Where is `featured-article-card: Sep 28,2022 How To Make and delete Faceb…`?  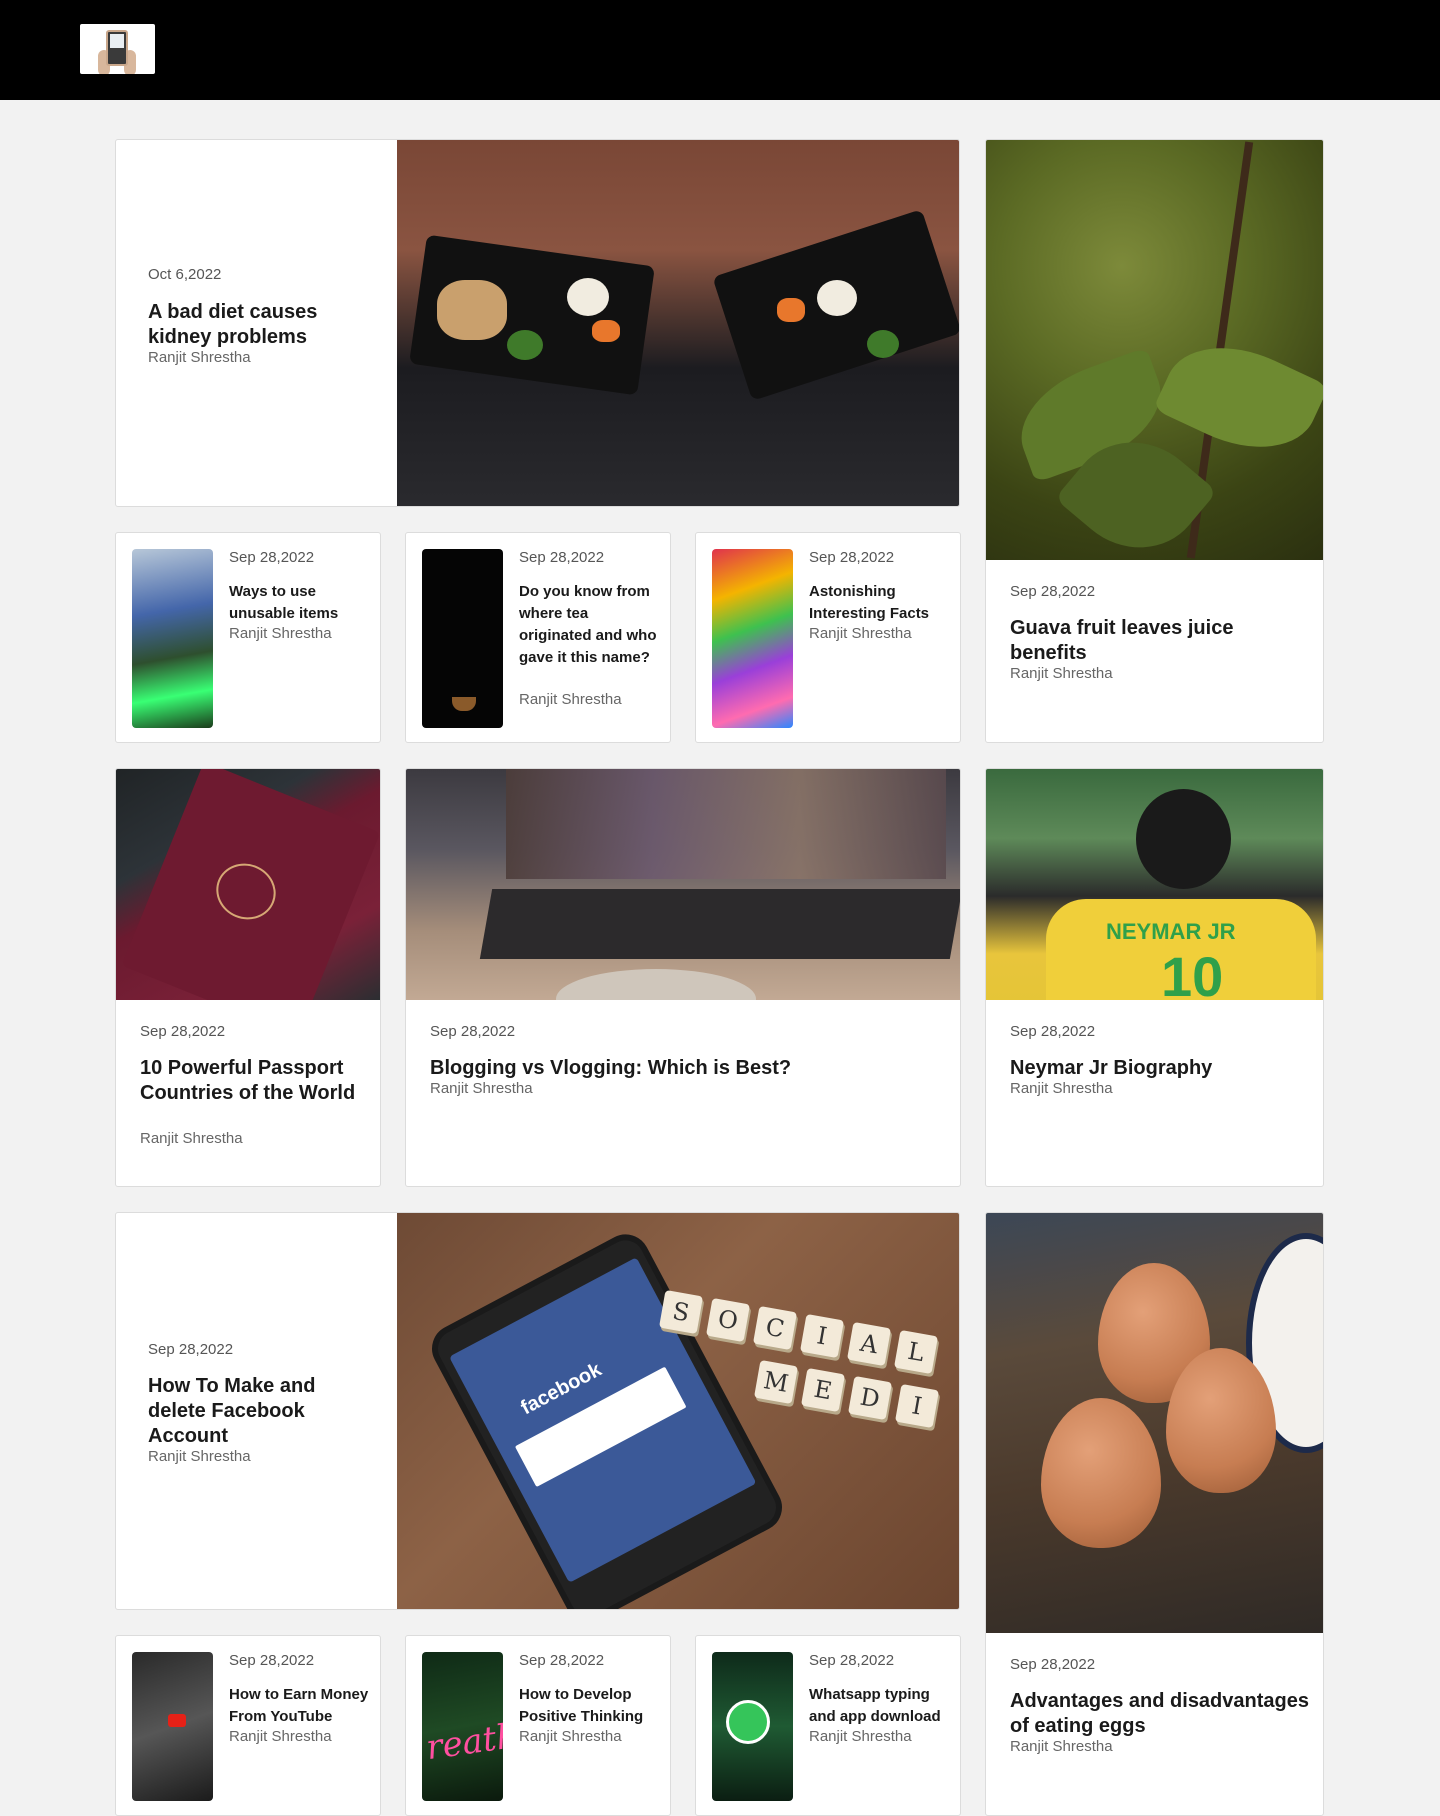
featured-article-card: Sep 28,2022 How To Make and delete Faceb… is located at coordinates (537, 1411).